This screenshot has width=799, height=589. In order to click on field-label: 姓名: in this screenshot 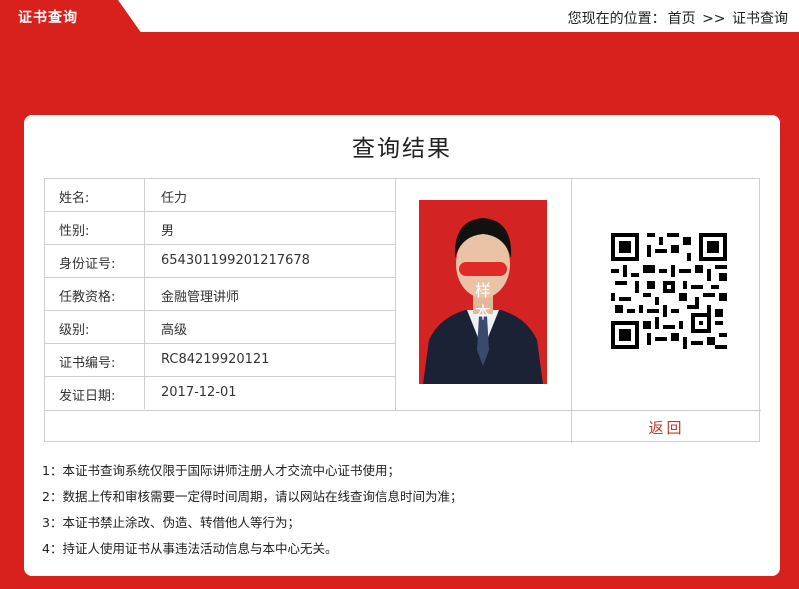, I will do `click(95, 195)`.